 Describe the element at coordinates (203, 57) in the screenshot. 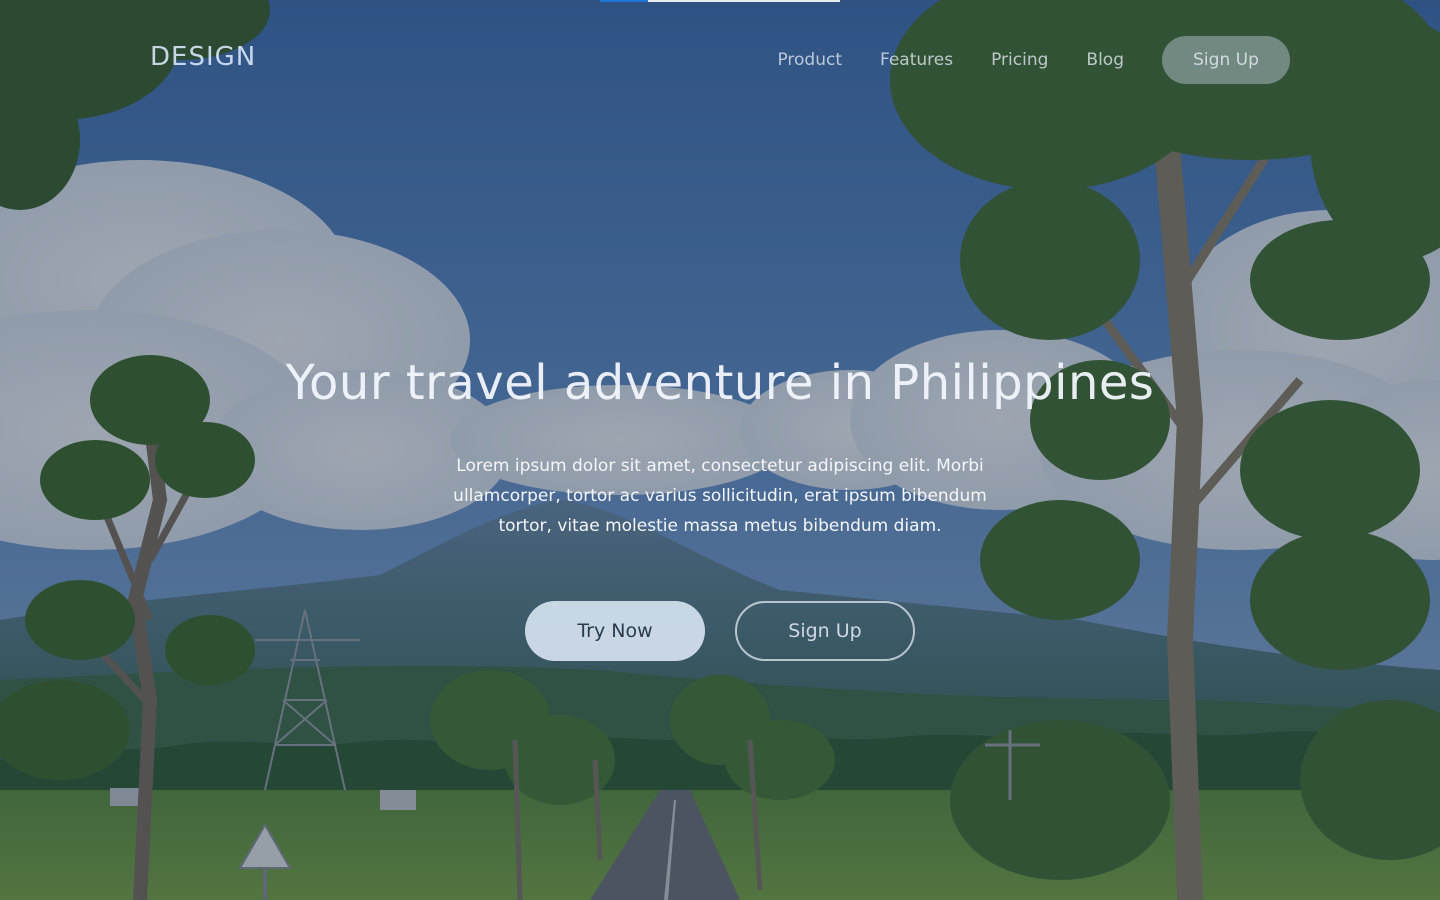

I see `site-logo: DESIGN` at that location.